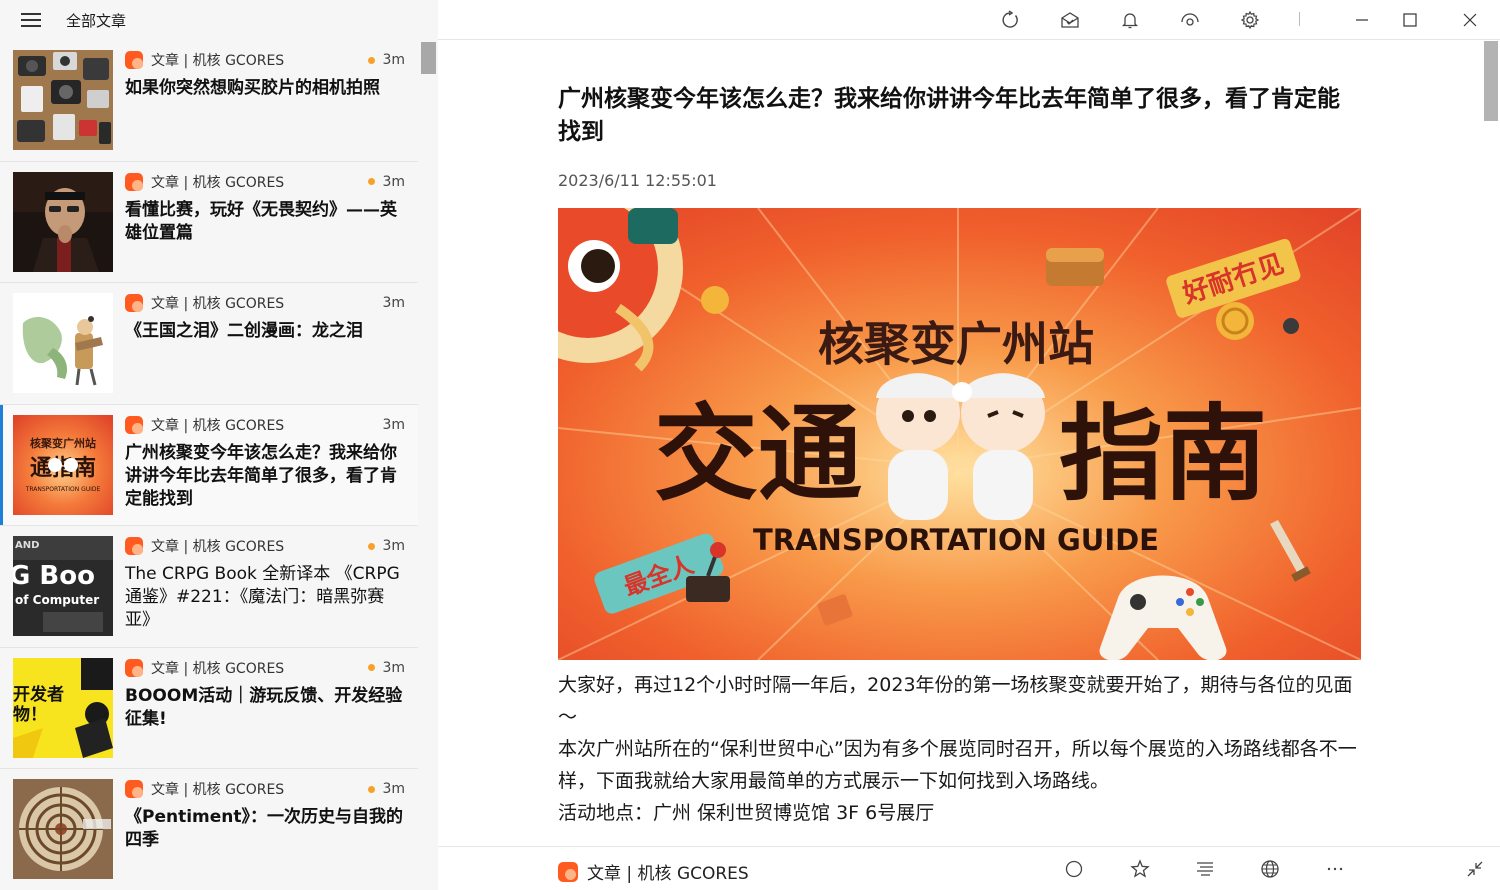  I want to click on bell-icon, so click(1130, 20).